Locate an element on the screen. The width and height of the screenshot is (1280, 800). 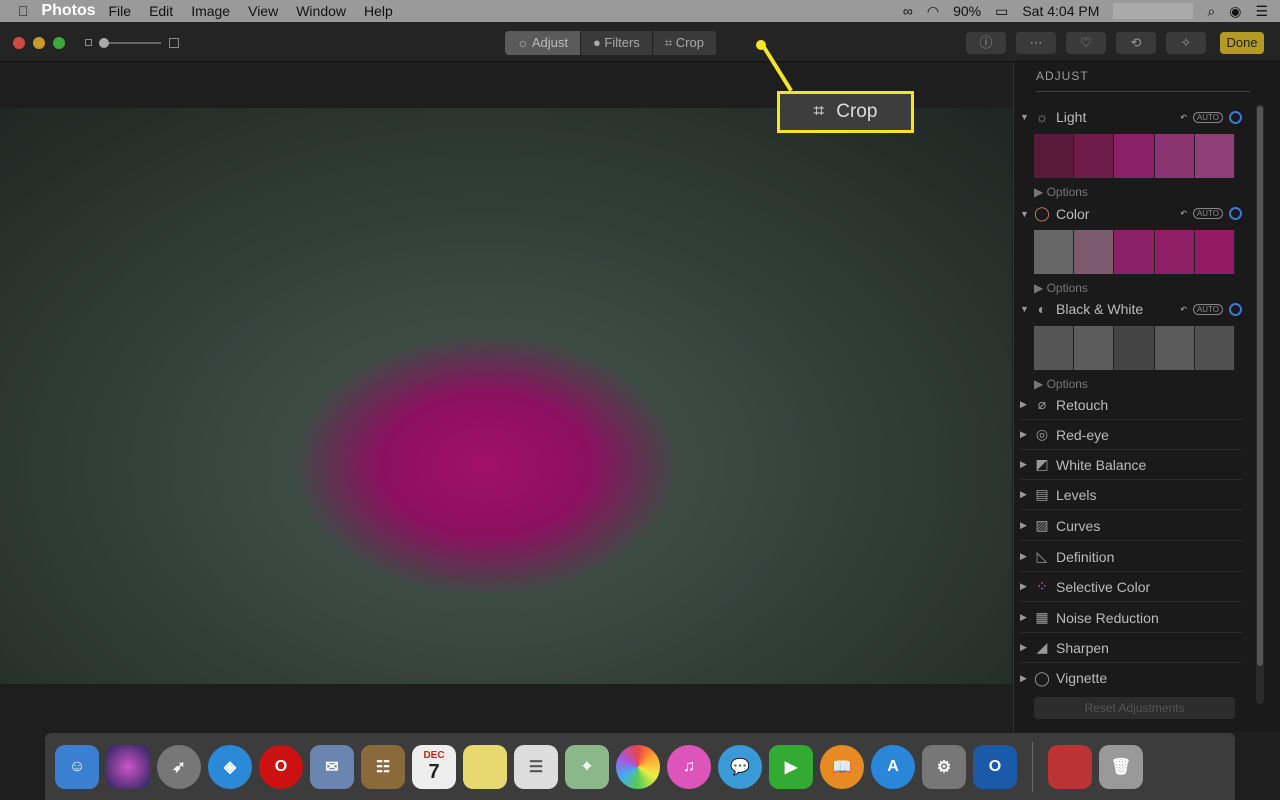
item-curves: ▶ ▨ Curves is located at coordinates (1131, 526).